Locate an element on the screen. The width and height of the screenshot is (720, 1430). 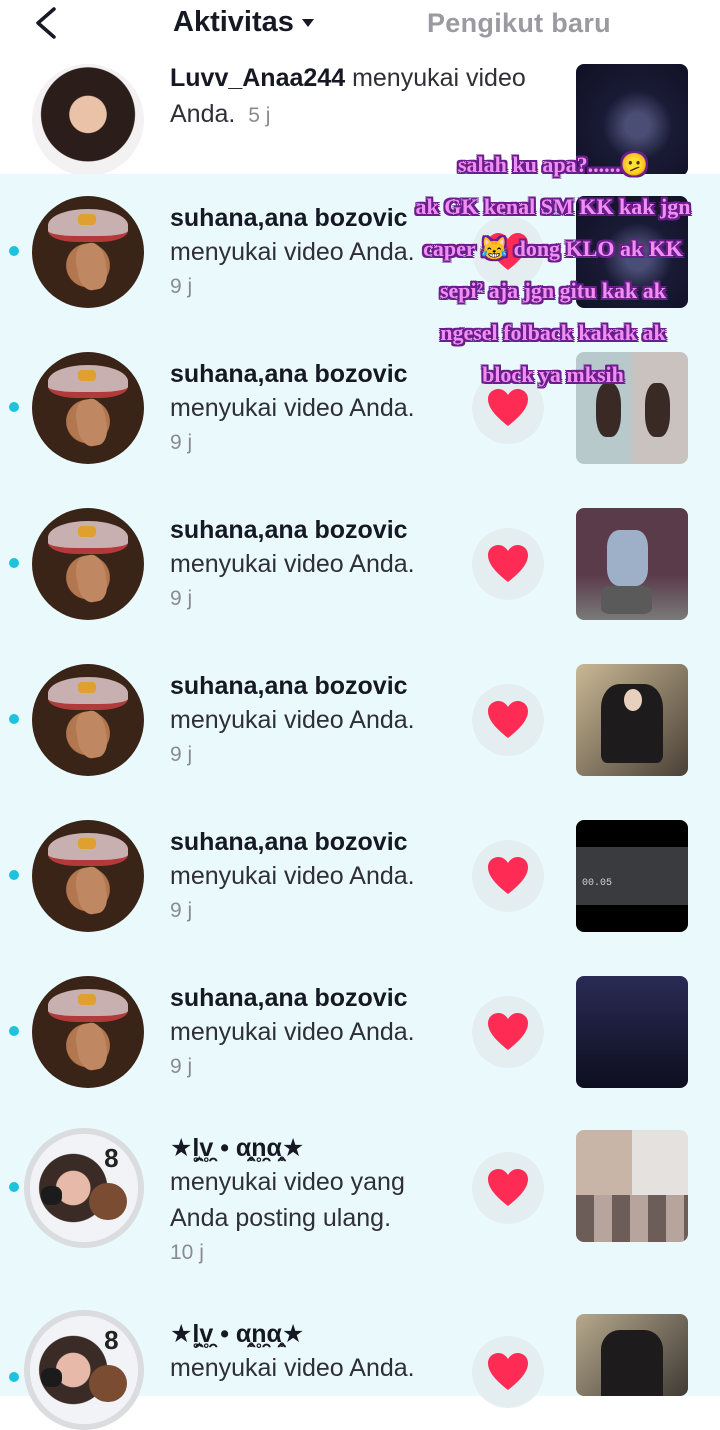
activity-dropdown: Aktivitas is located at coordinates (243, 22).